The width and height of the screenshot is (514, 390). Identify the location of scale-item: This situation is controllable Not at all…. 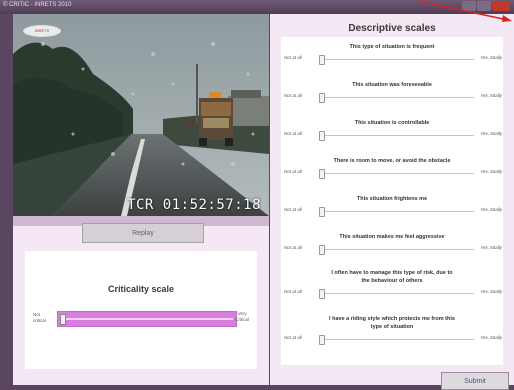
(392, 134).